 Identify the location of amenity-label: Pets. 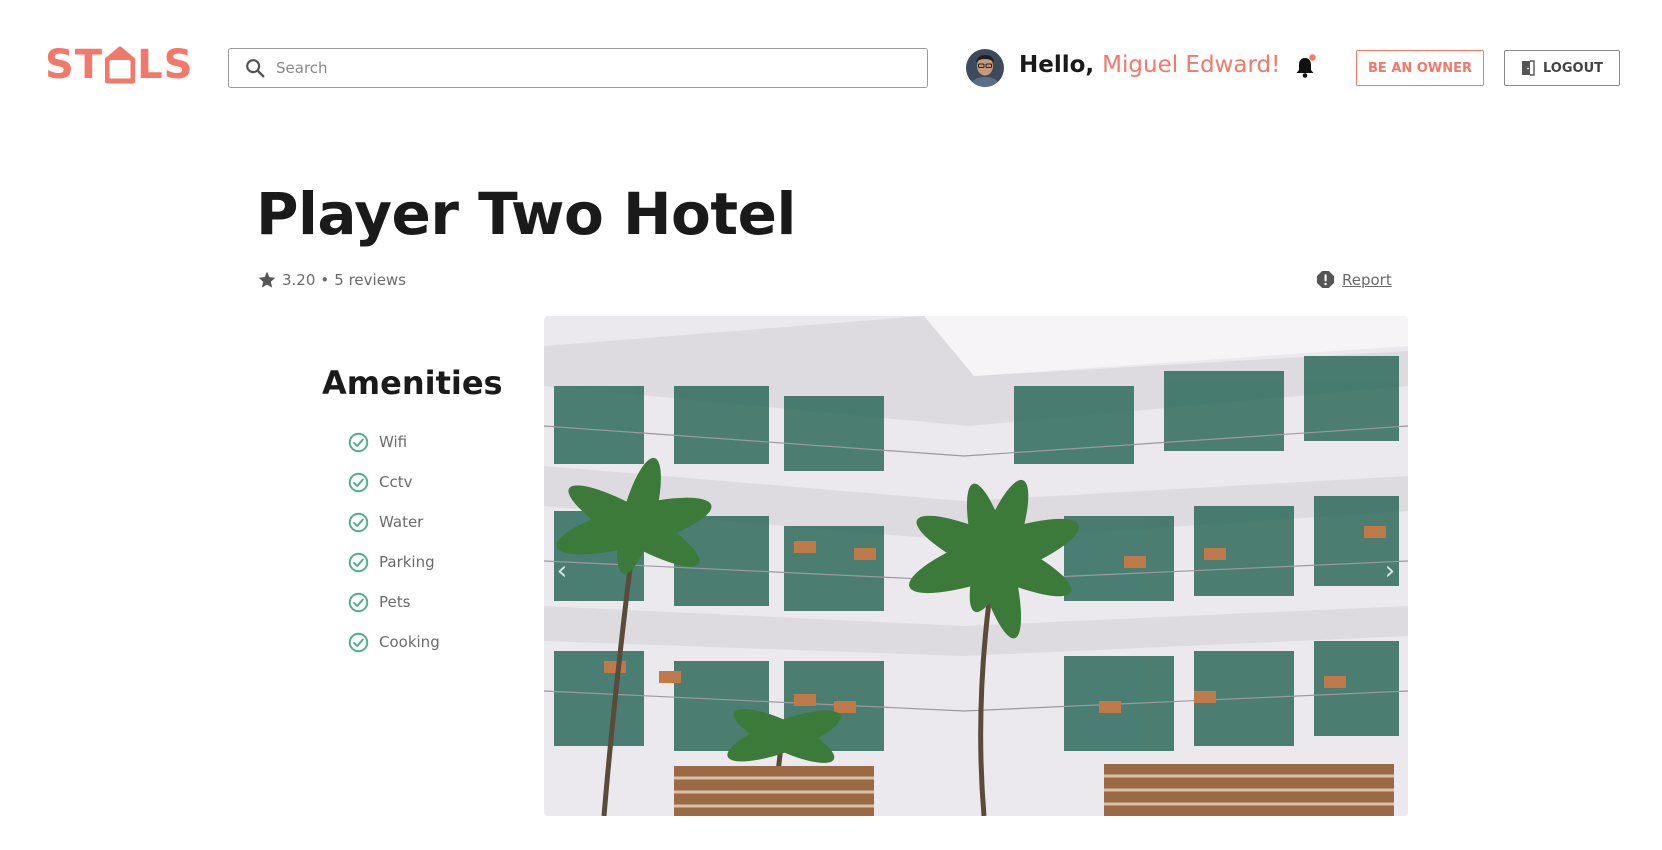
(395, 602).